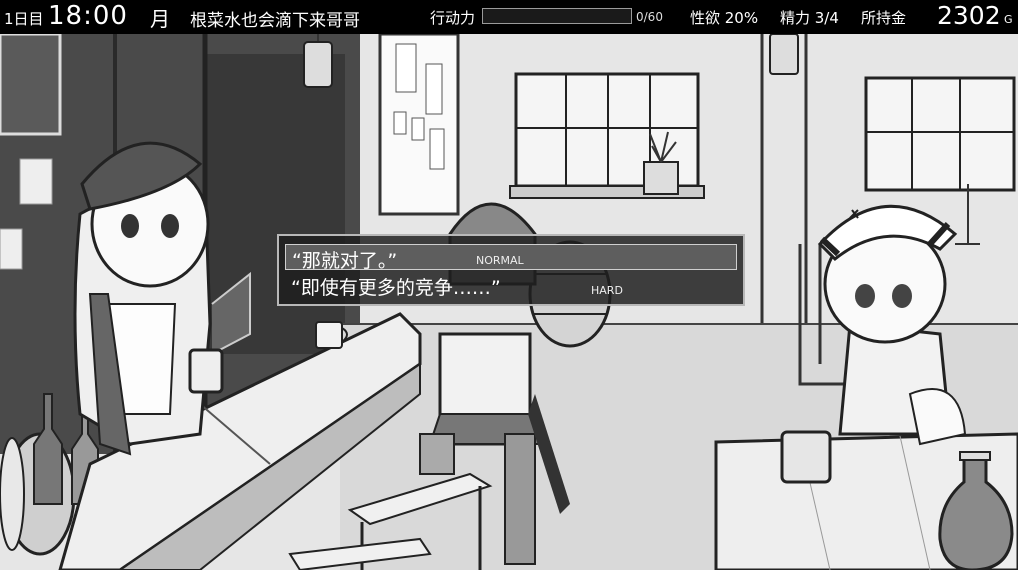 Image resolution: width=1018 pixels, height=570 pixels. I want to click on money-label: 所持金, so click(884, 18).